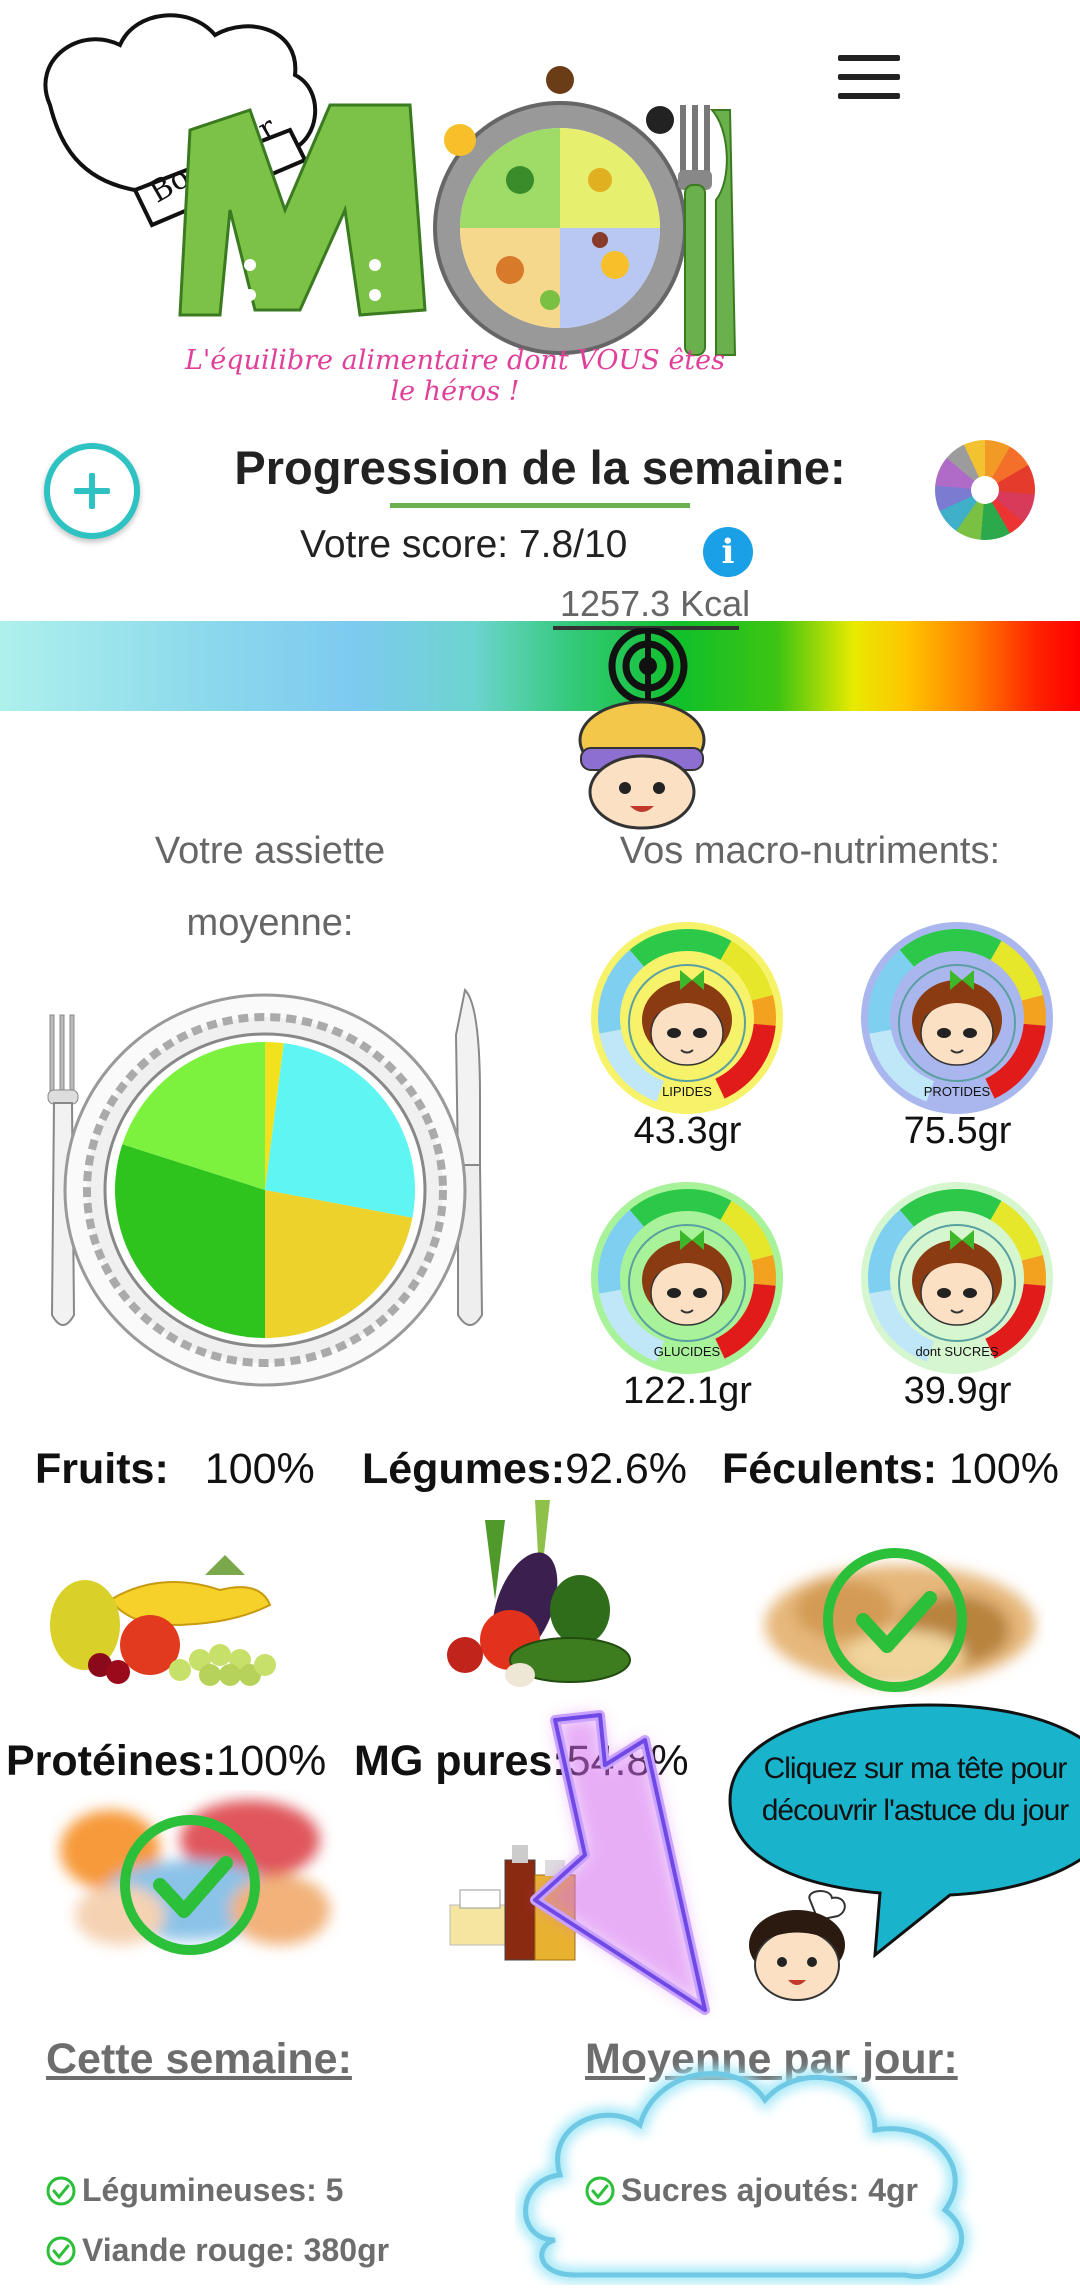  I want to click on progress-title: Progression de la semaine:, so click(540, 467).